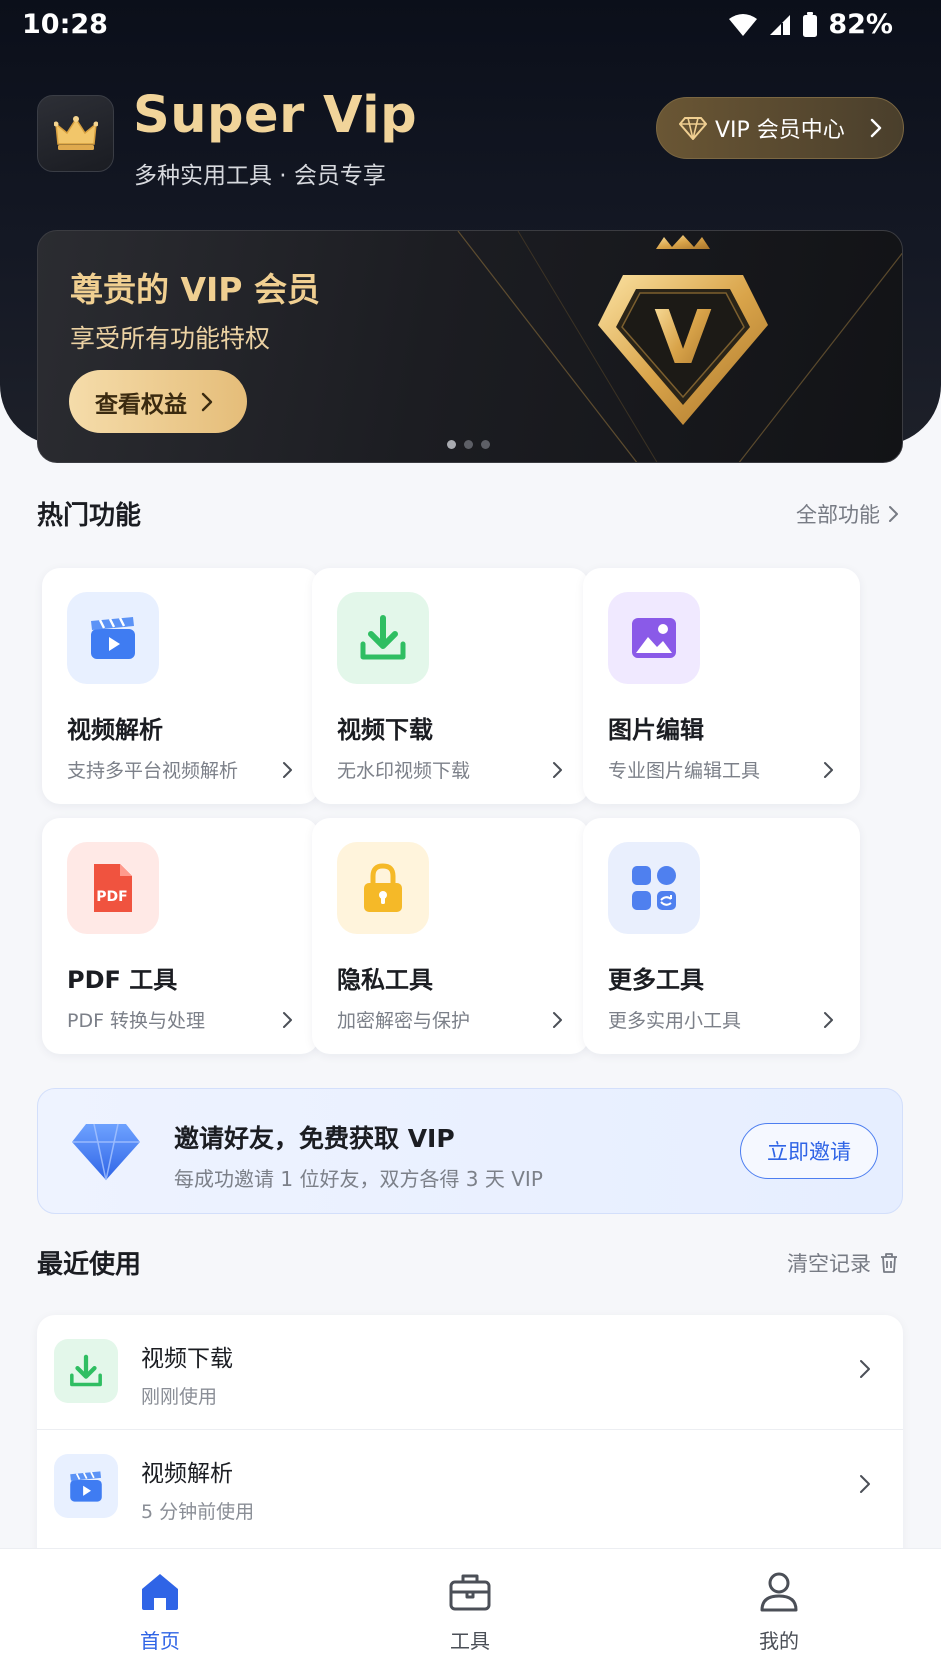  I want to click on tab-home: 首页, so click(160, 1610).